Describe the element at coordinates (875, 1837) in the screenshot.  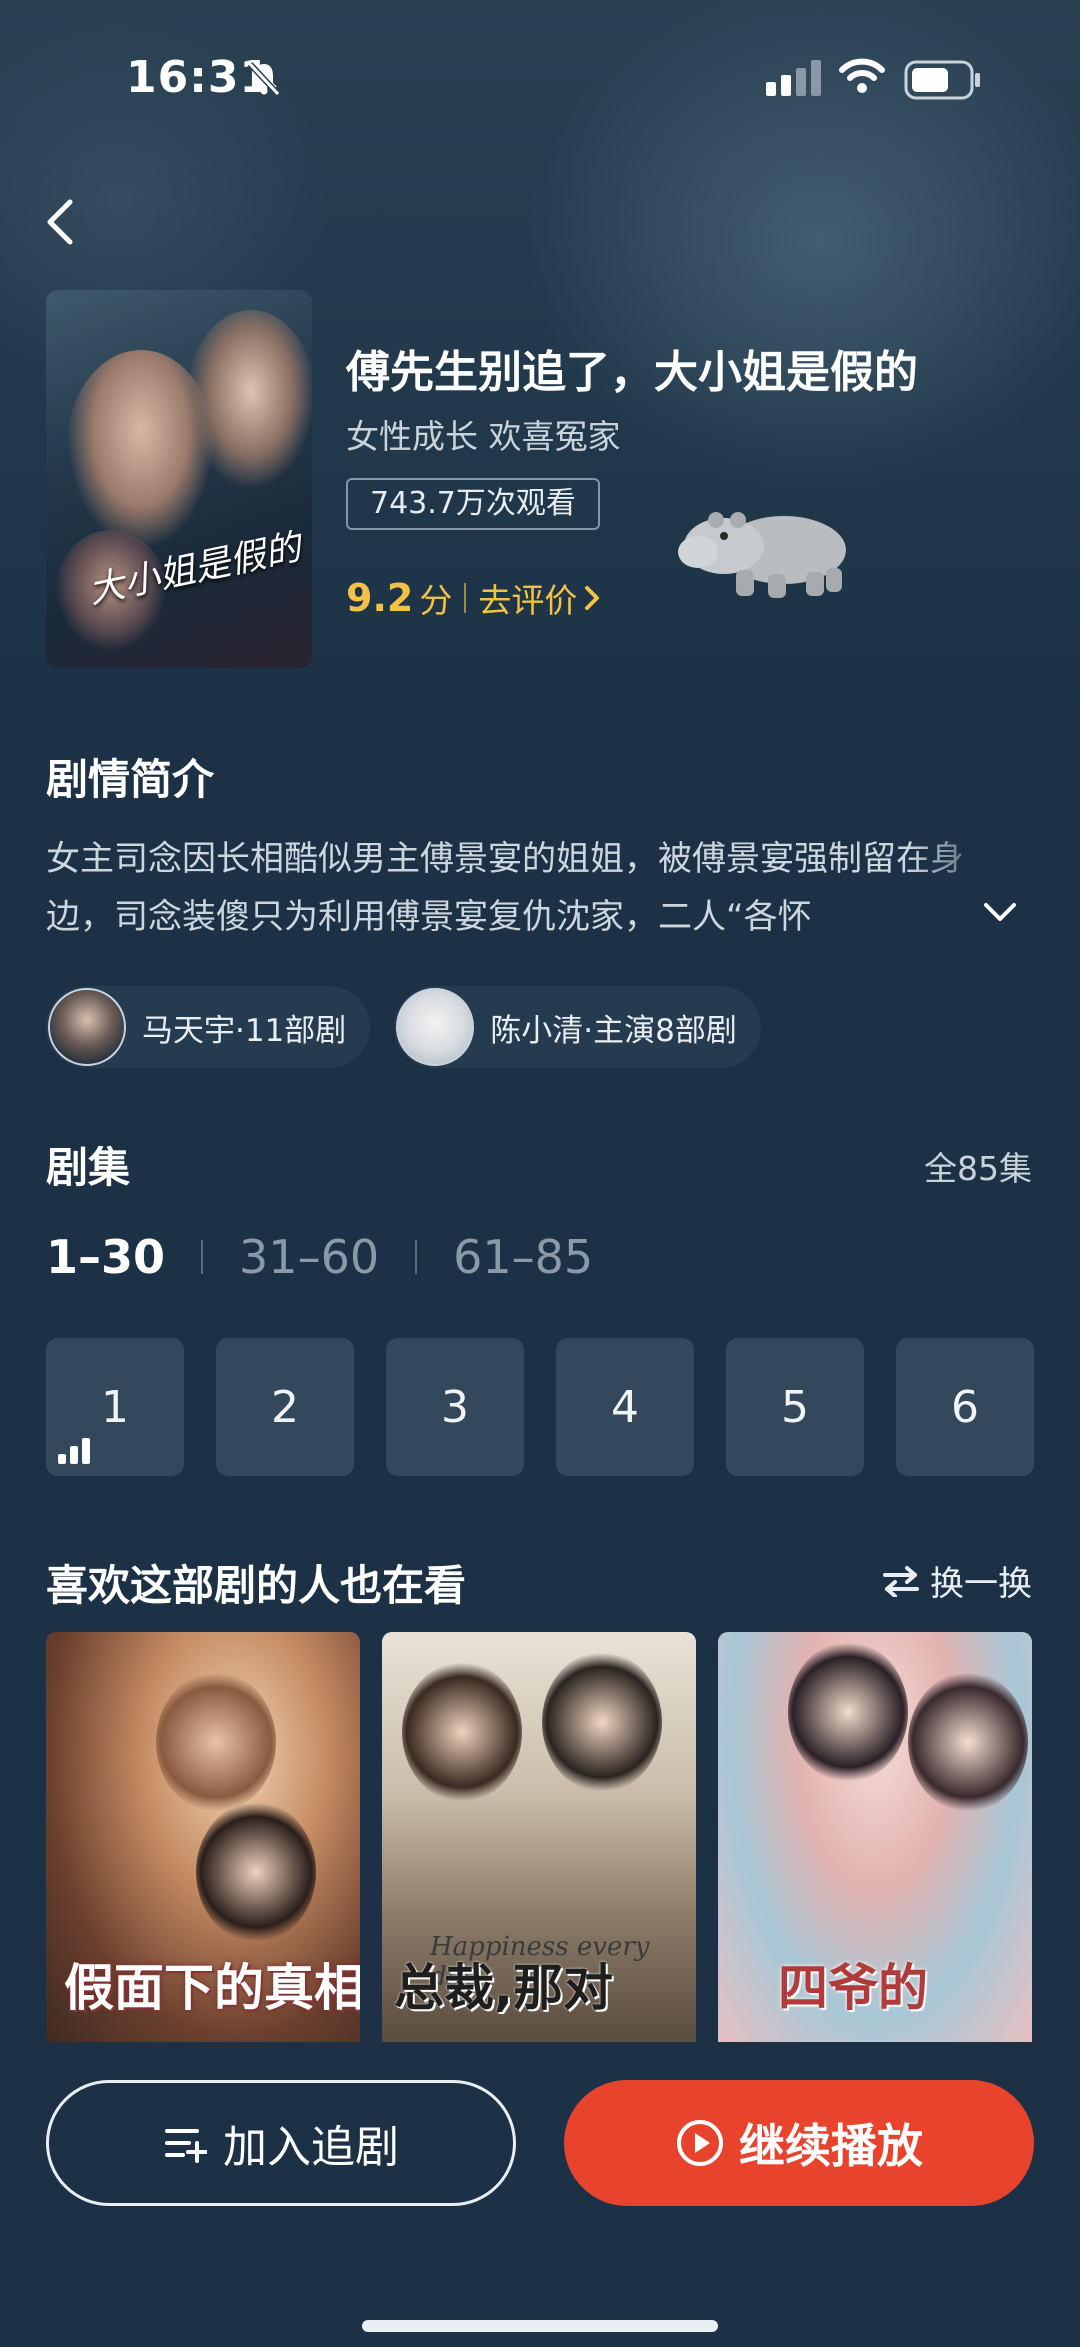
I see `recommend-card: 四爷的` at that location.